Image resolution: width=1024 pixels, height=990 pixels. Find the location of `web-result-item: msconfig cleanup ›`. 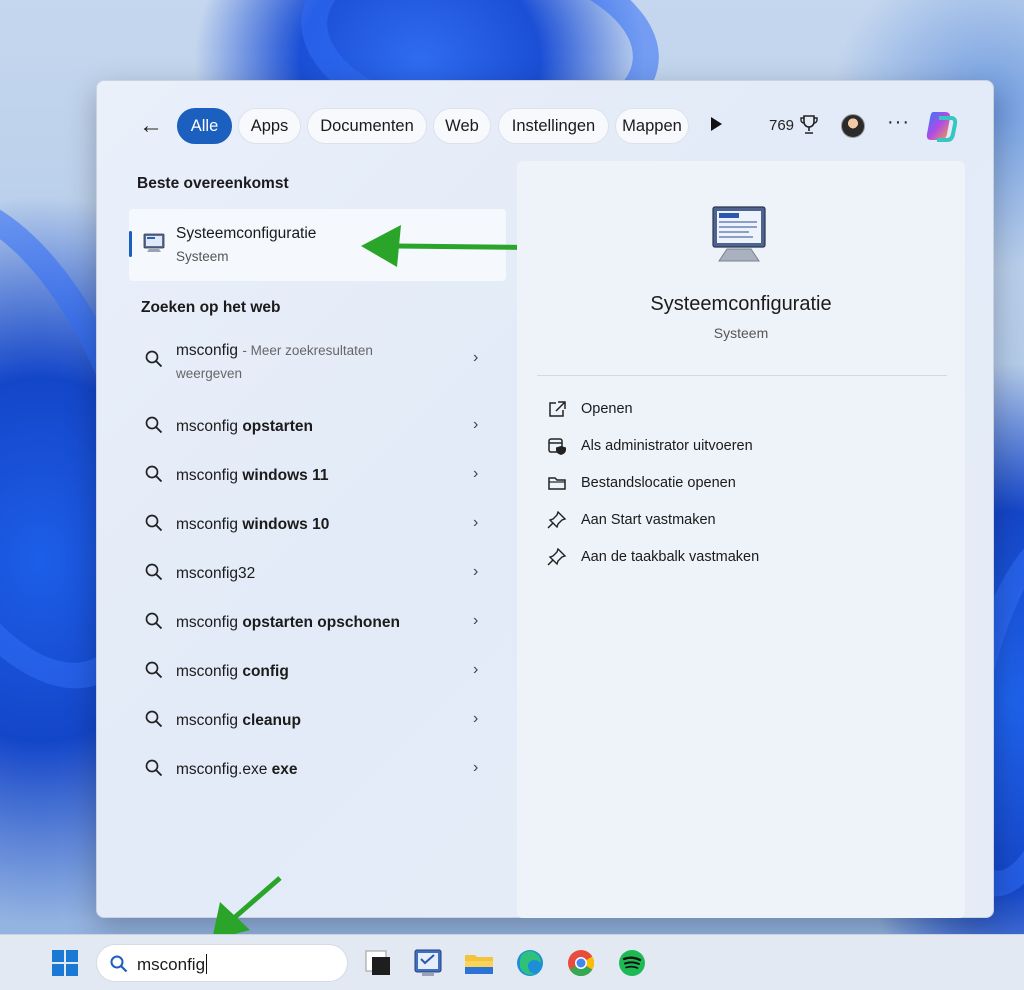

web-result-item: msconfig cleanup › is located at coordinates (317, 719).